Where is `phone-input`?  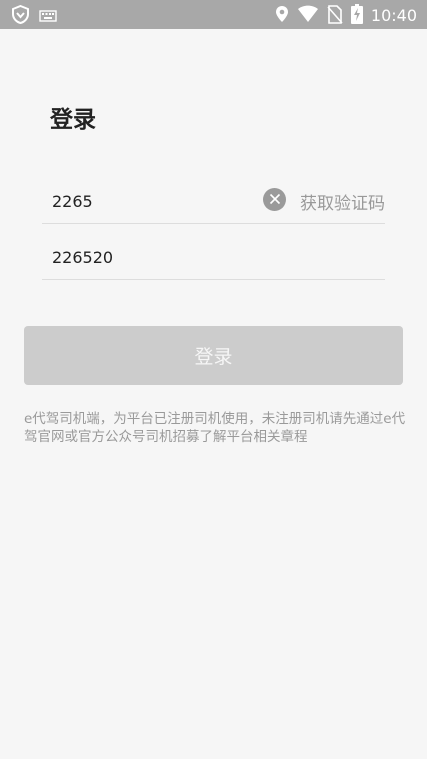
phone-input is located at coordinates (152, 201).